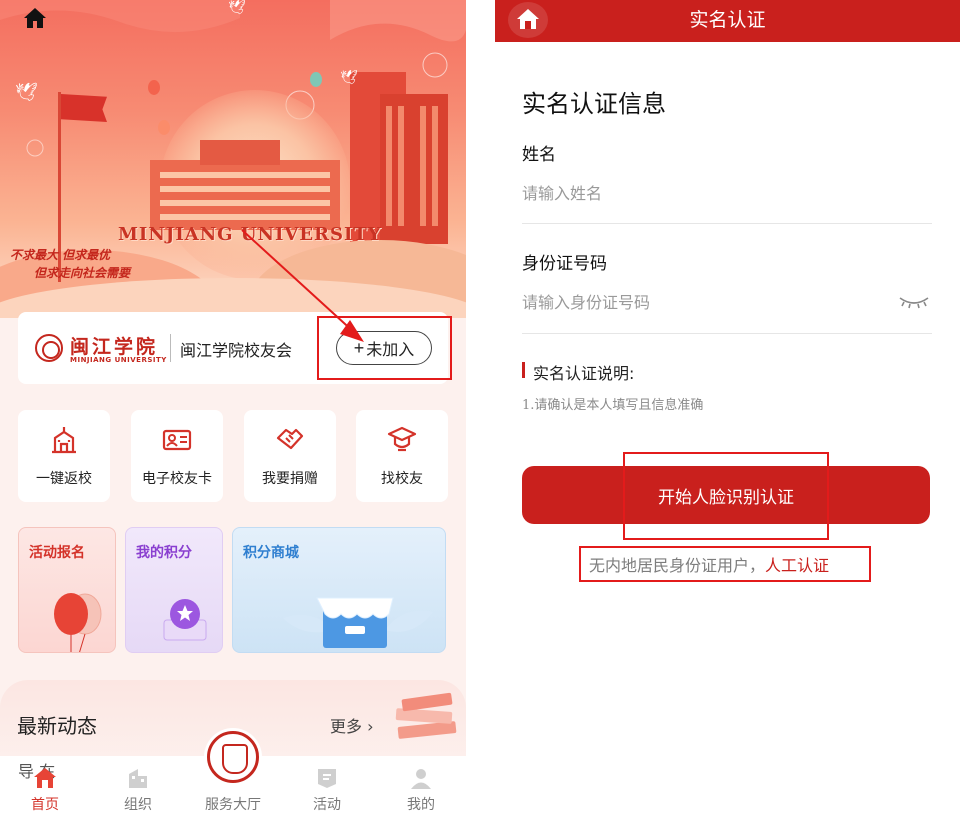 The height and width of the screenshot is (835, 960). Describe the element at coordinates (78, 622) in the screenshot. I see `balloons-icon` at that location.